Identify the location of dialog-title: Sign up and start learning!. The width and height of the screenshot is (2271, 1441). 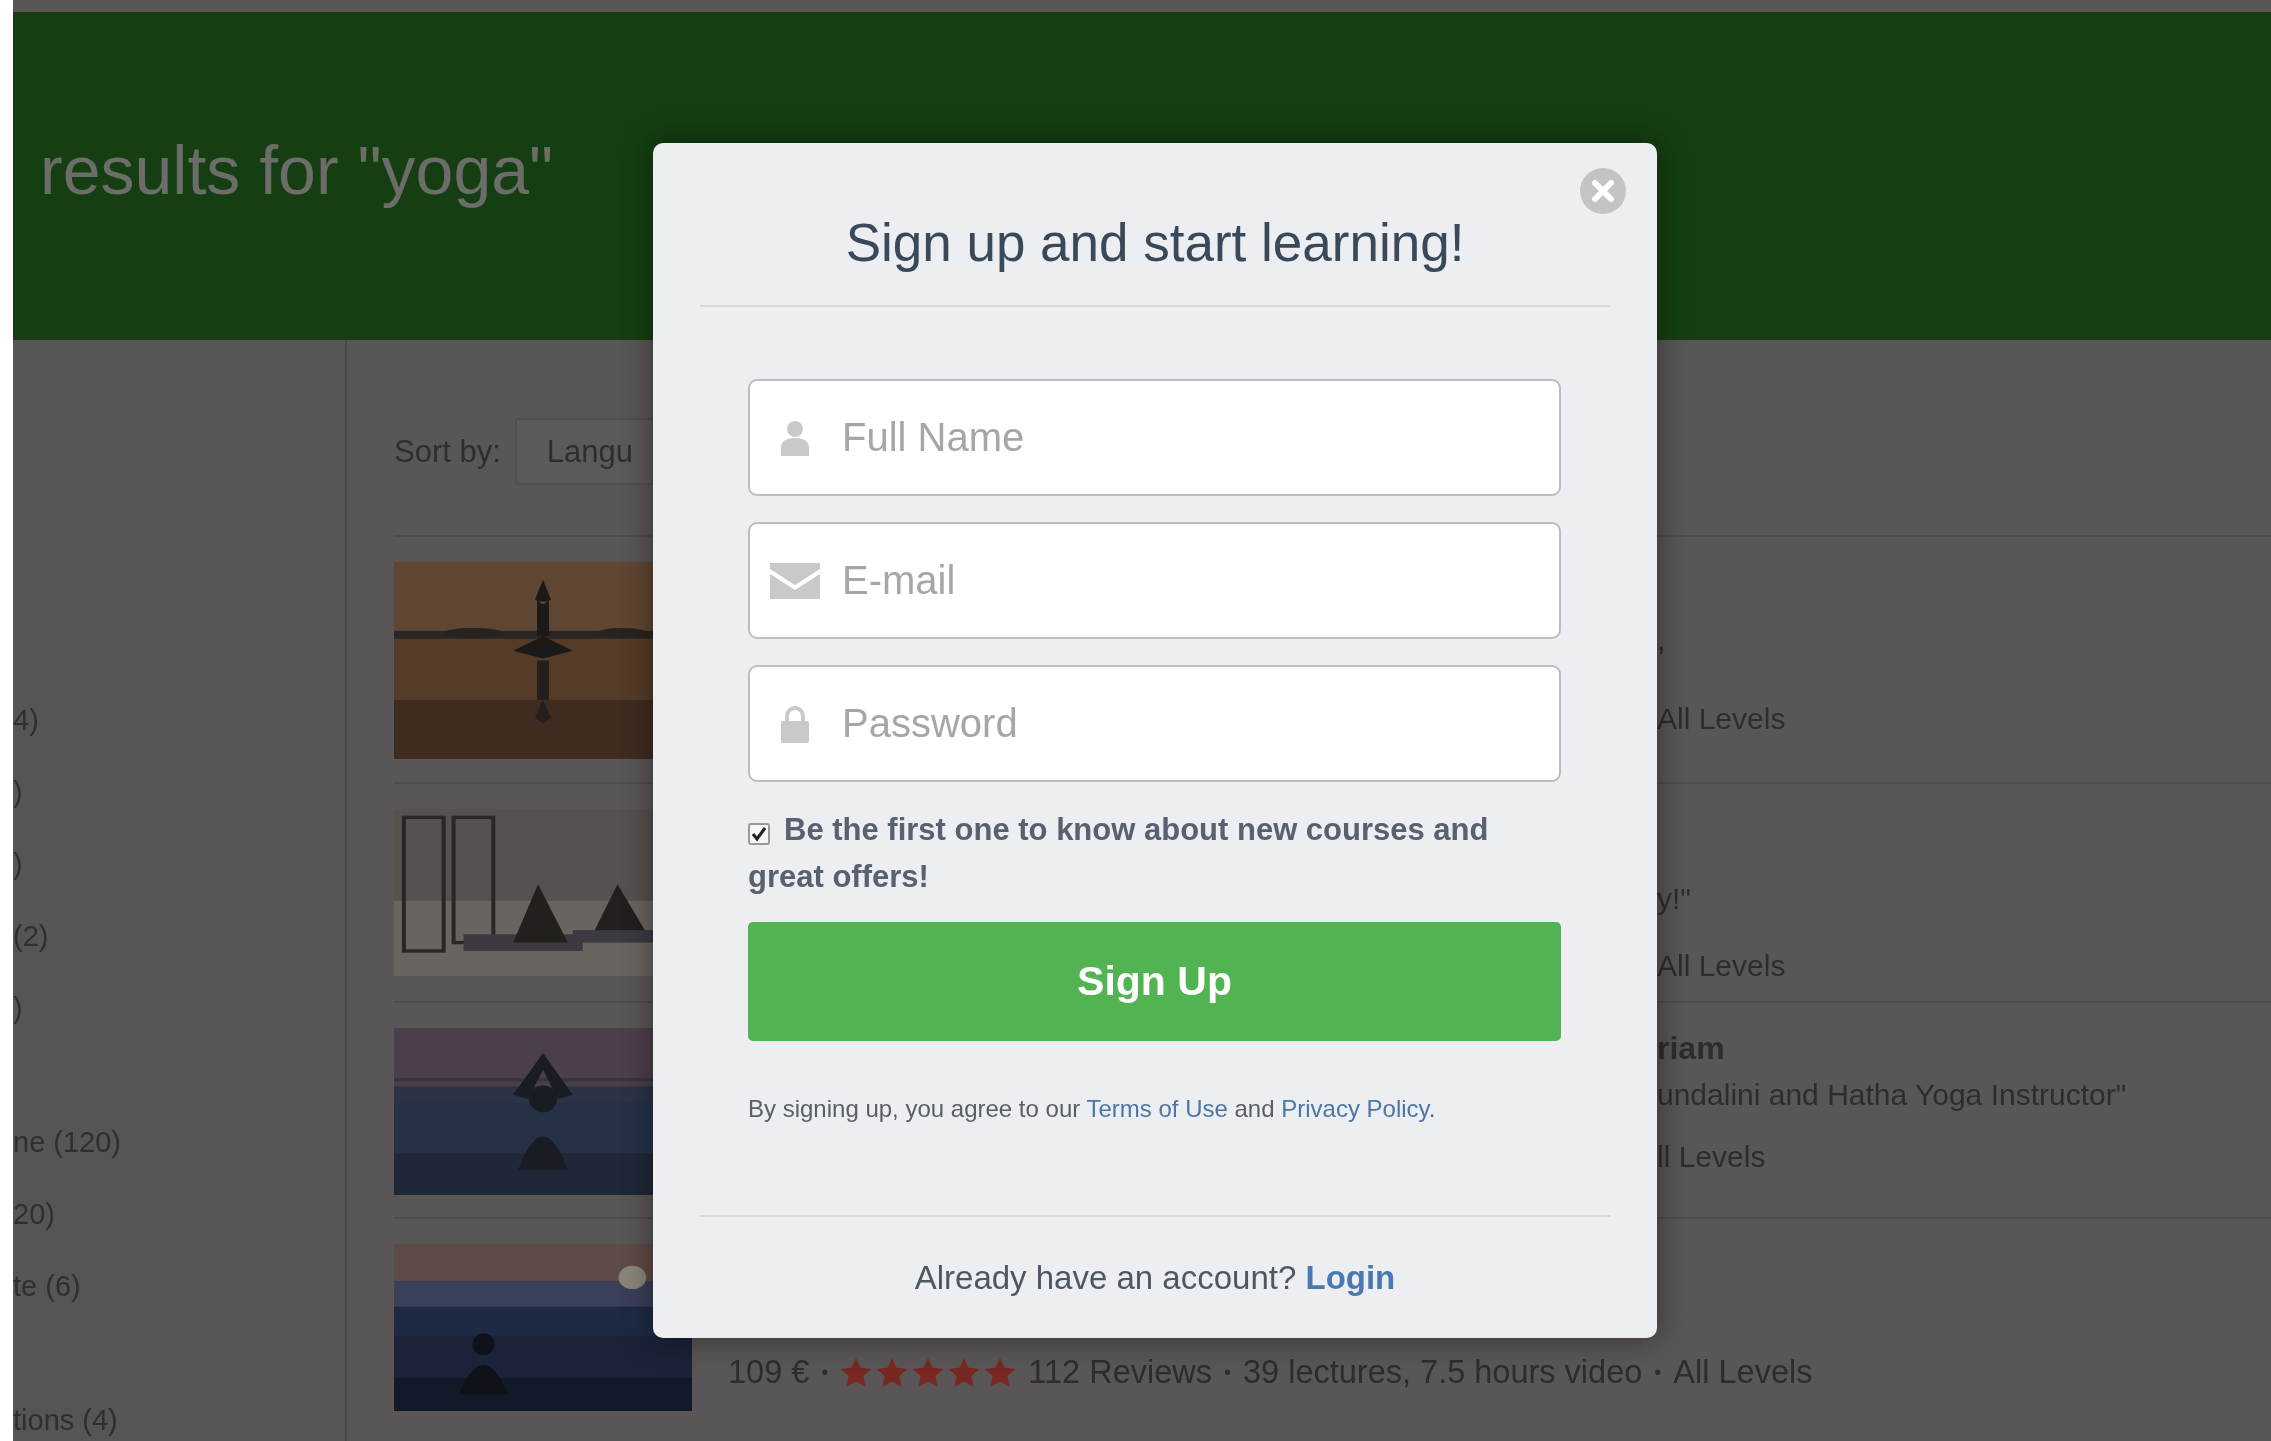
(1155, 243).